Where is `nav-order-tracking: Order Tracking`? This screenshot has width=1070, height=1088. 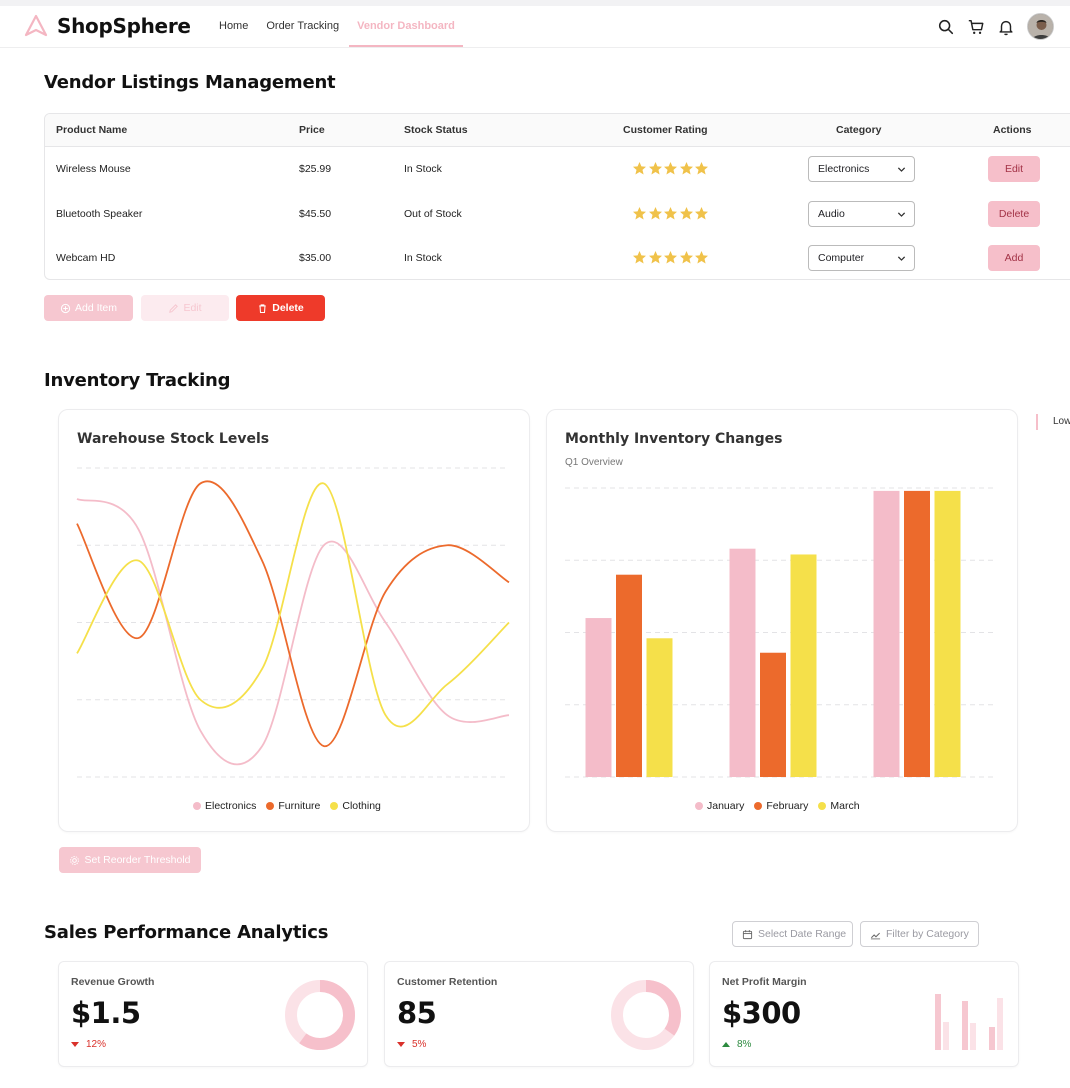 nav-order-tracking: Order Tracking is located at coordinates (302, 26).